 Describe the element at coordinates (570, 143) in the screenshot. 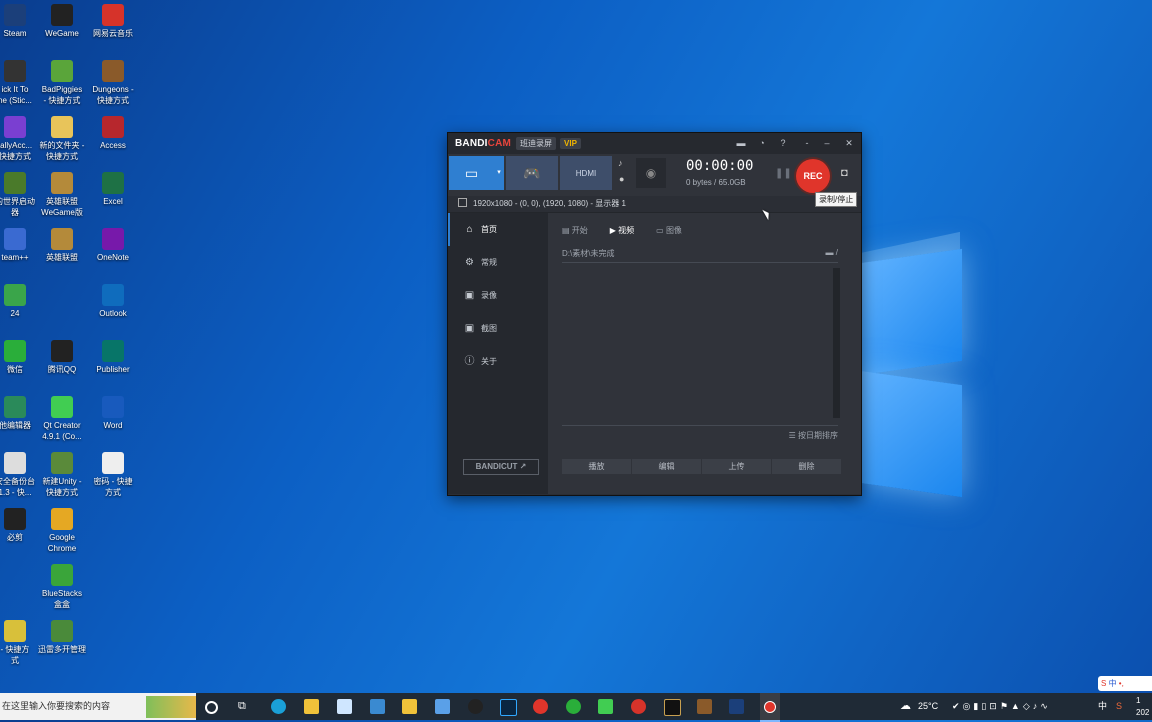

I see `vip-badge: VIP` at that location.